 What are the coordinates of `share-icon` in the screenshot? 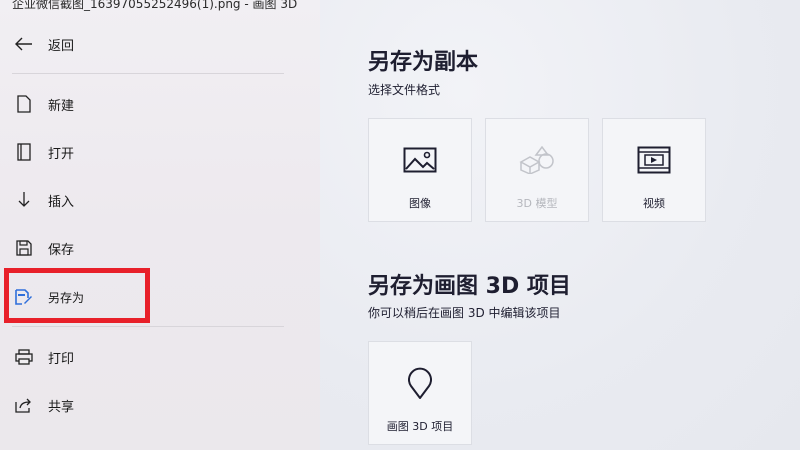 It's located at (24, 405).